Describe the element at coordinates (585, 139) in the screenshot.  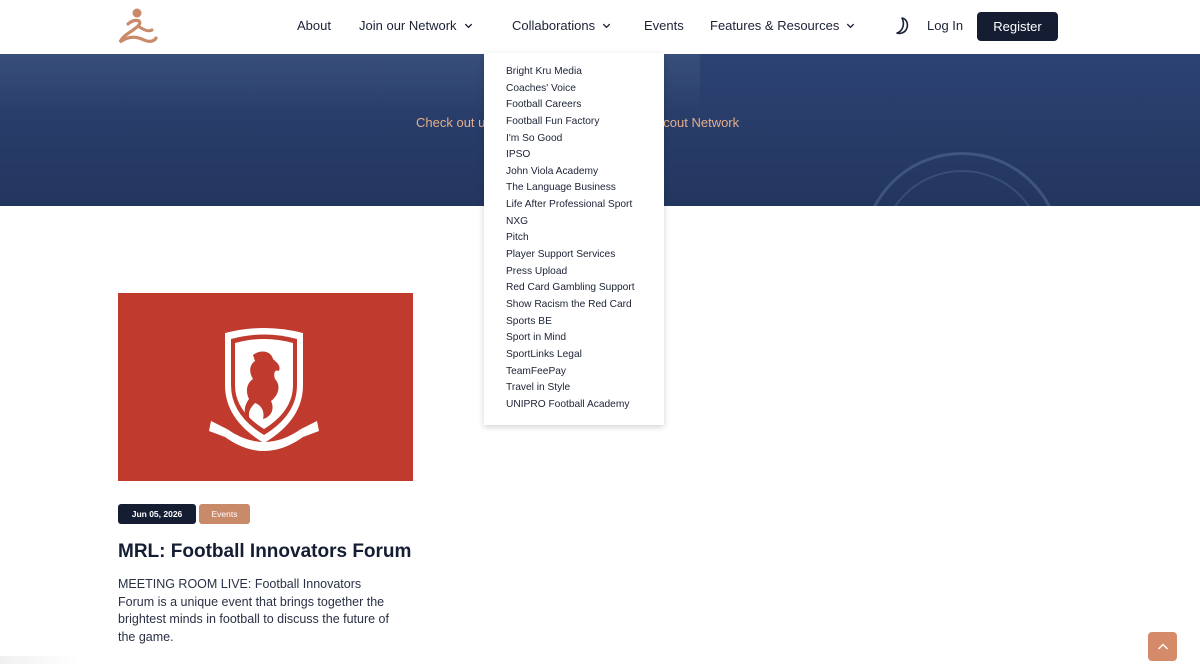
I see `dropdown-menu-item: I'm So Good` at that location.